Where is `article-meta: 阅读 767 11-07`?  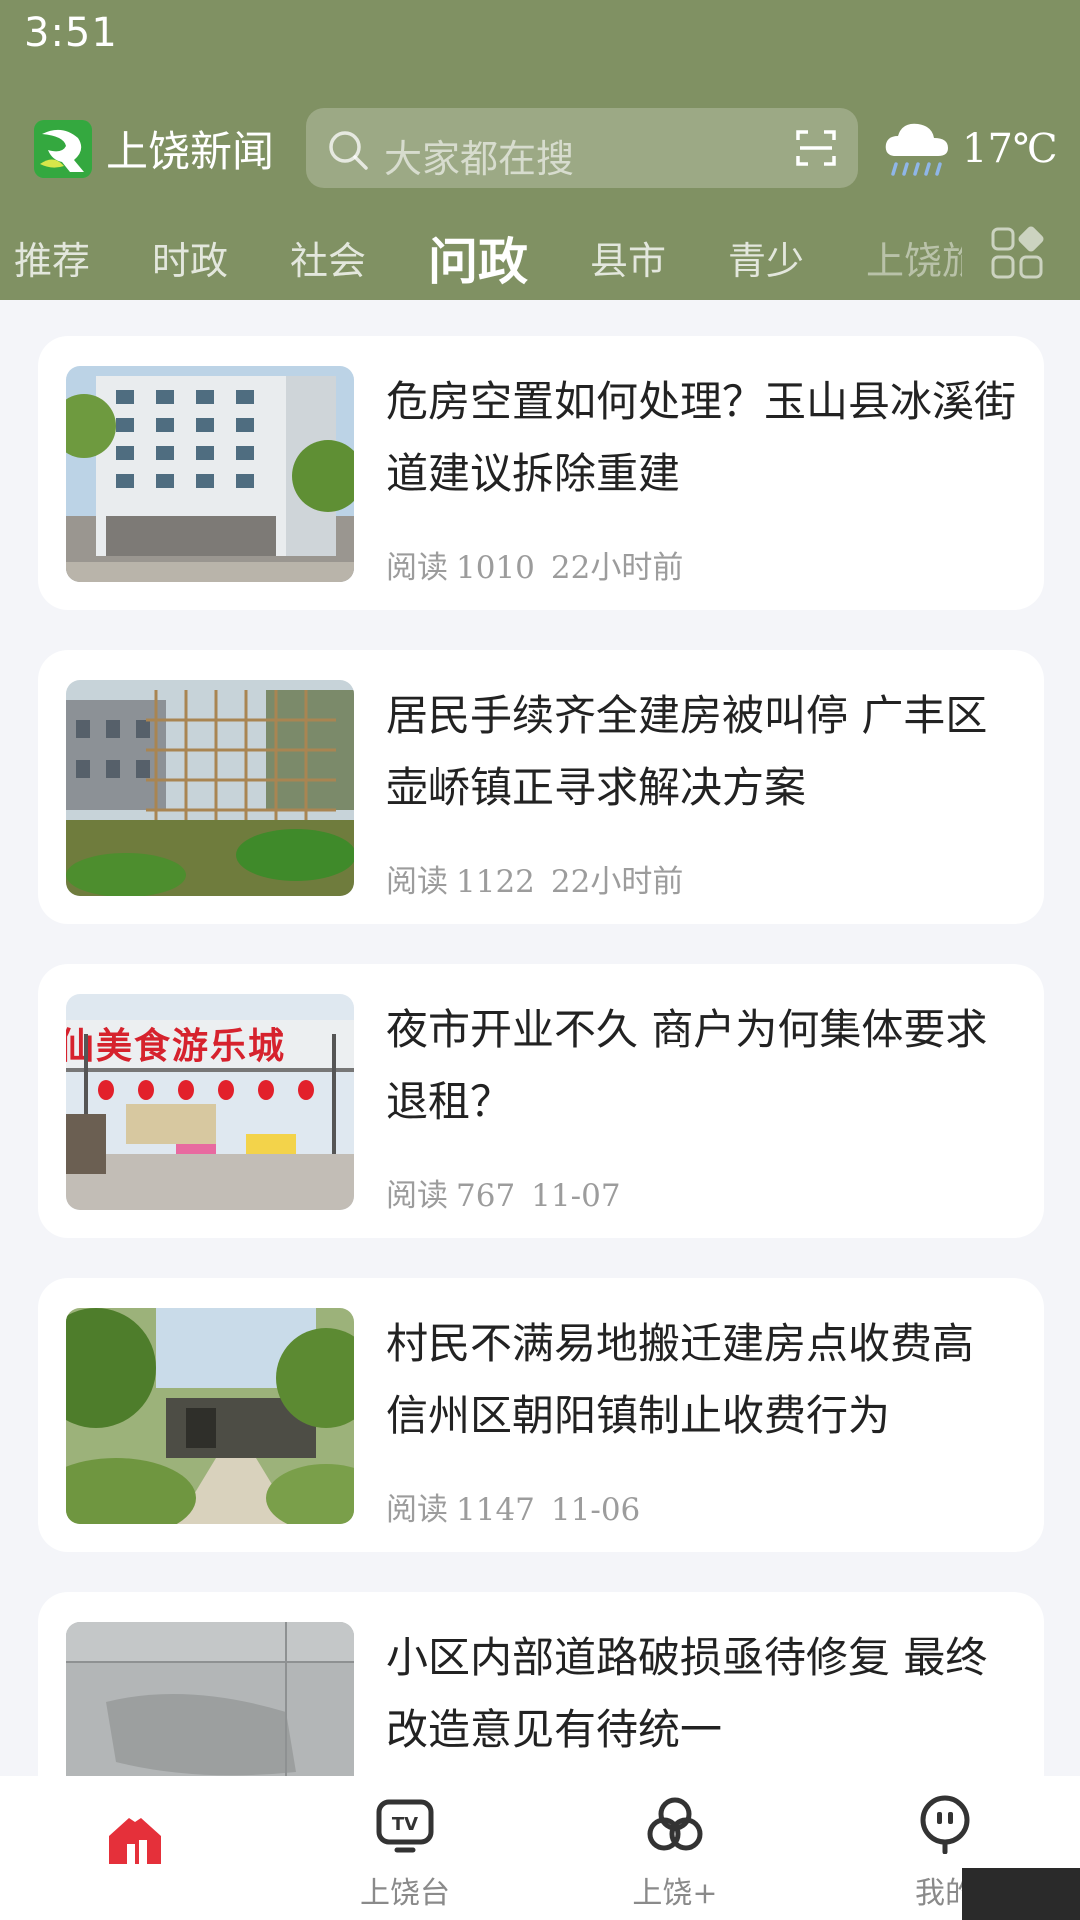
article-meta: 阅读 767 11-07 is located at coordinates (503, 1192).